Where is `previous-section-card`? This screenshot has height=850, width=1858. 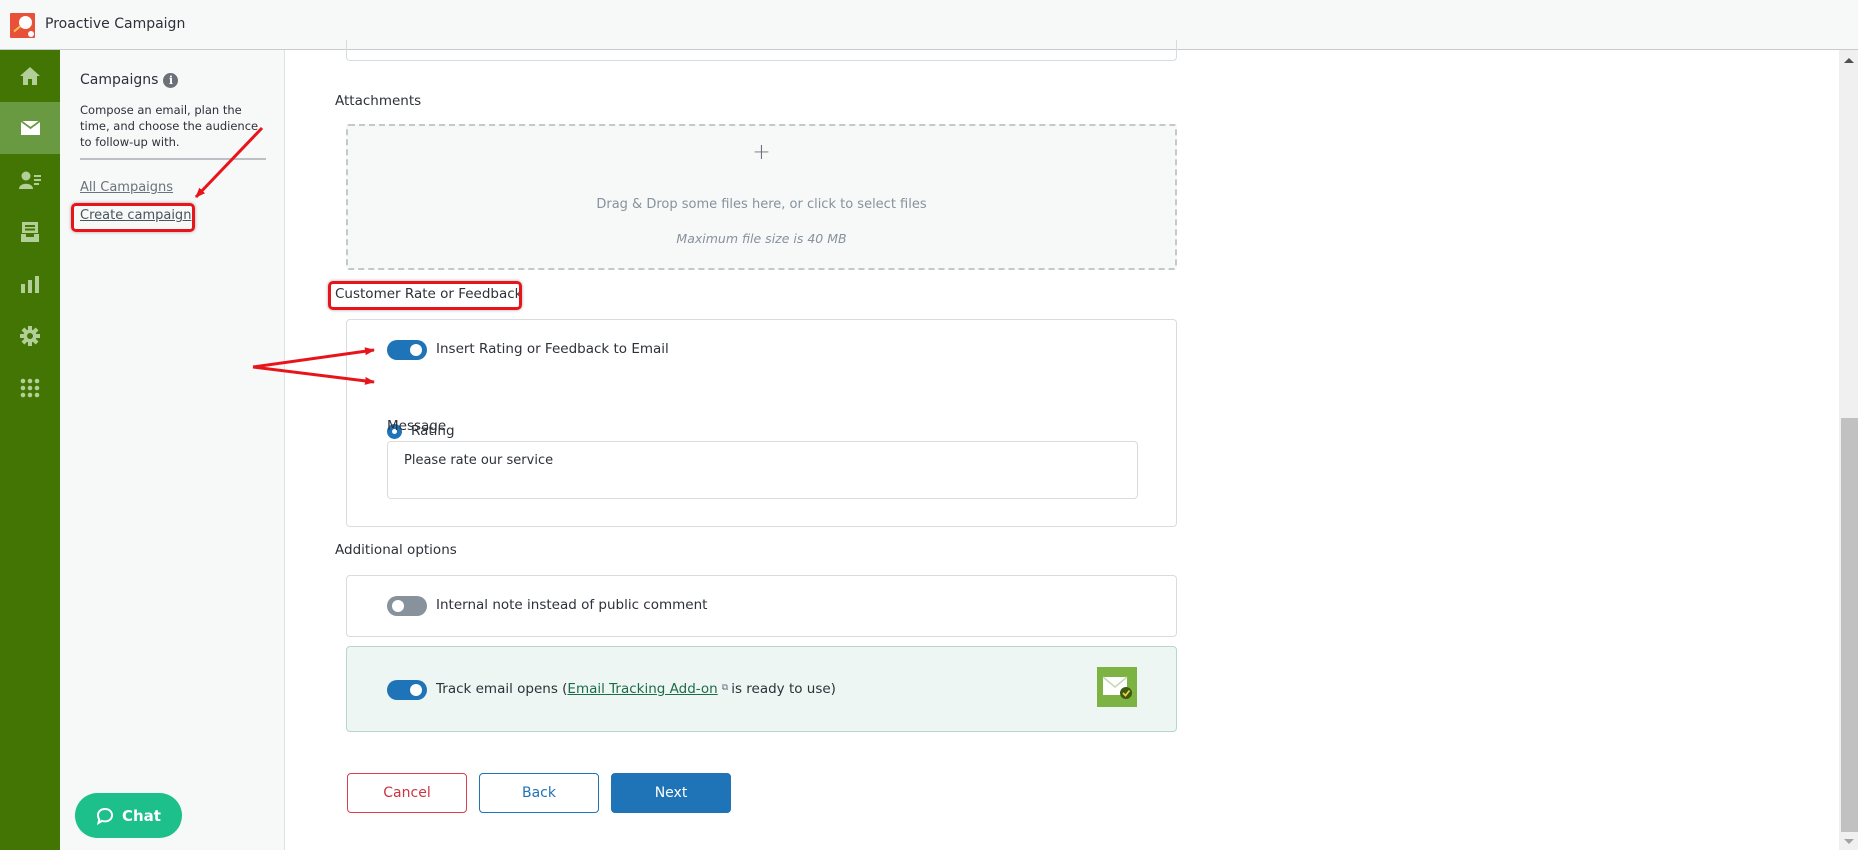
previous-section-card is located at coordinates (761, 50).